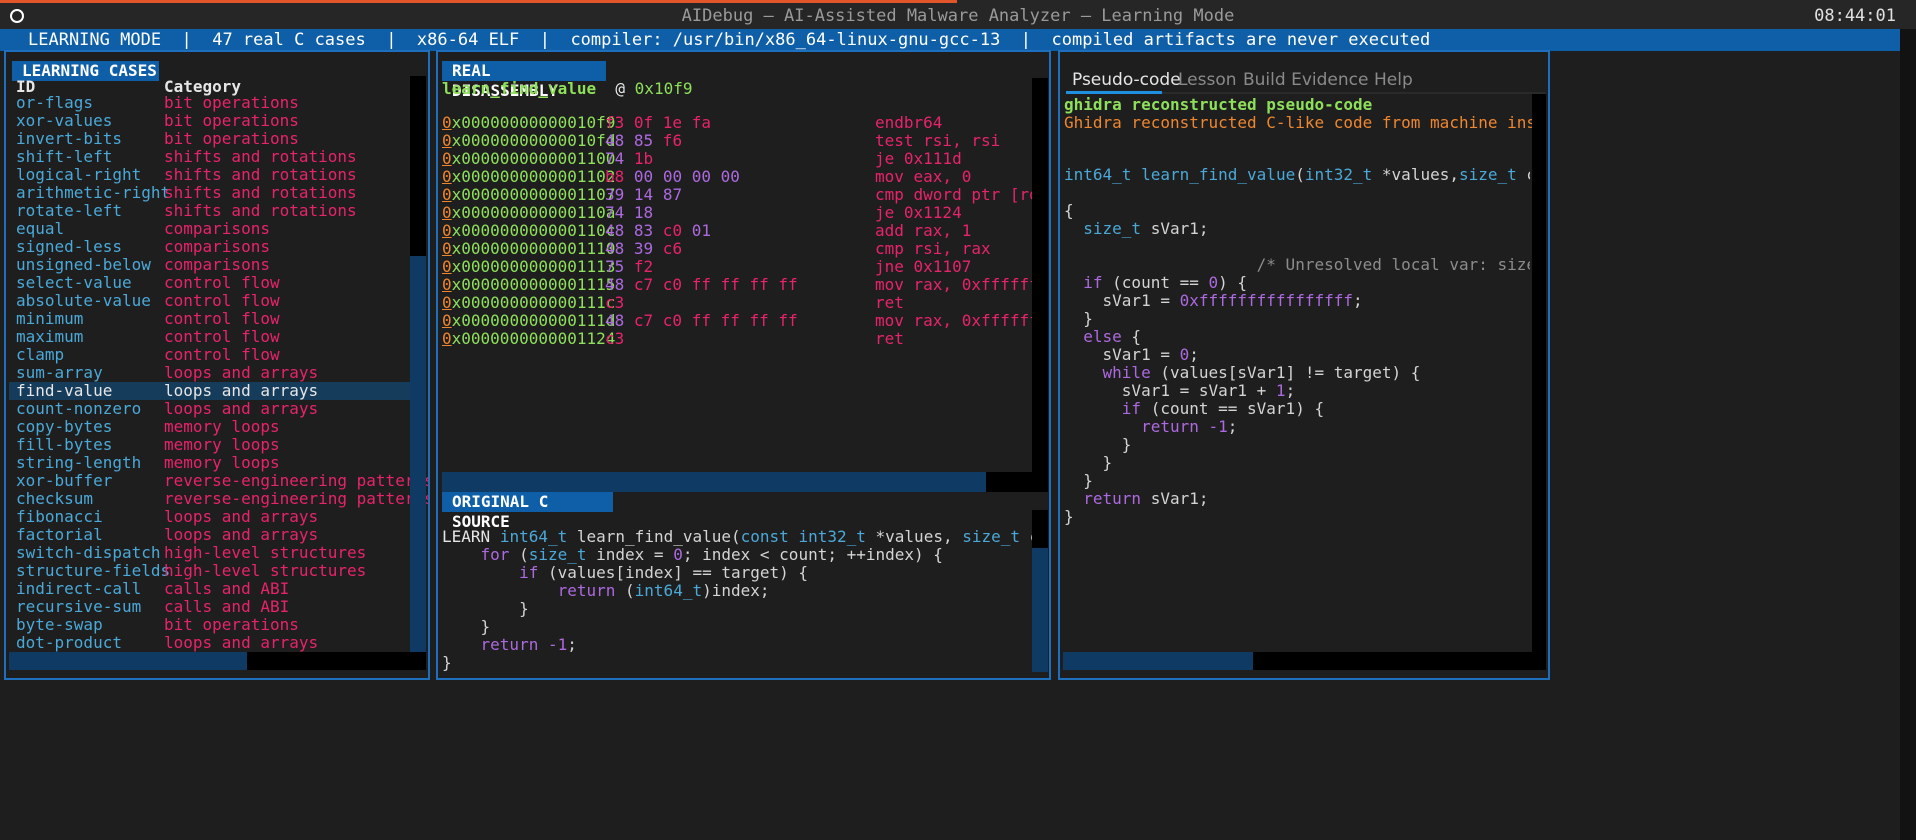  Describe the element at coordinates (735, 267) in the screenshot. I see `disasm-row: 0x0000000000001113 75 f2 jne 0x1107` at that location.